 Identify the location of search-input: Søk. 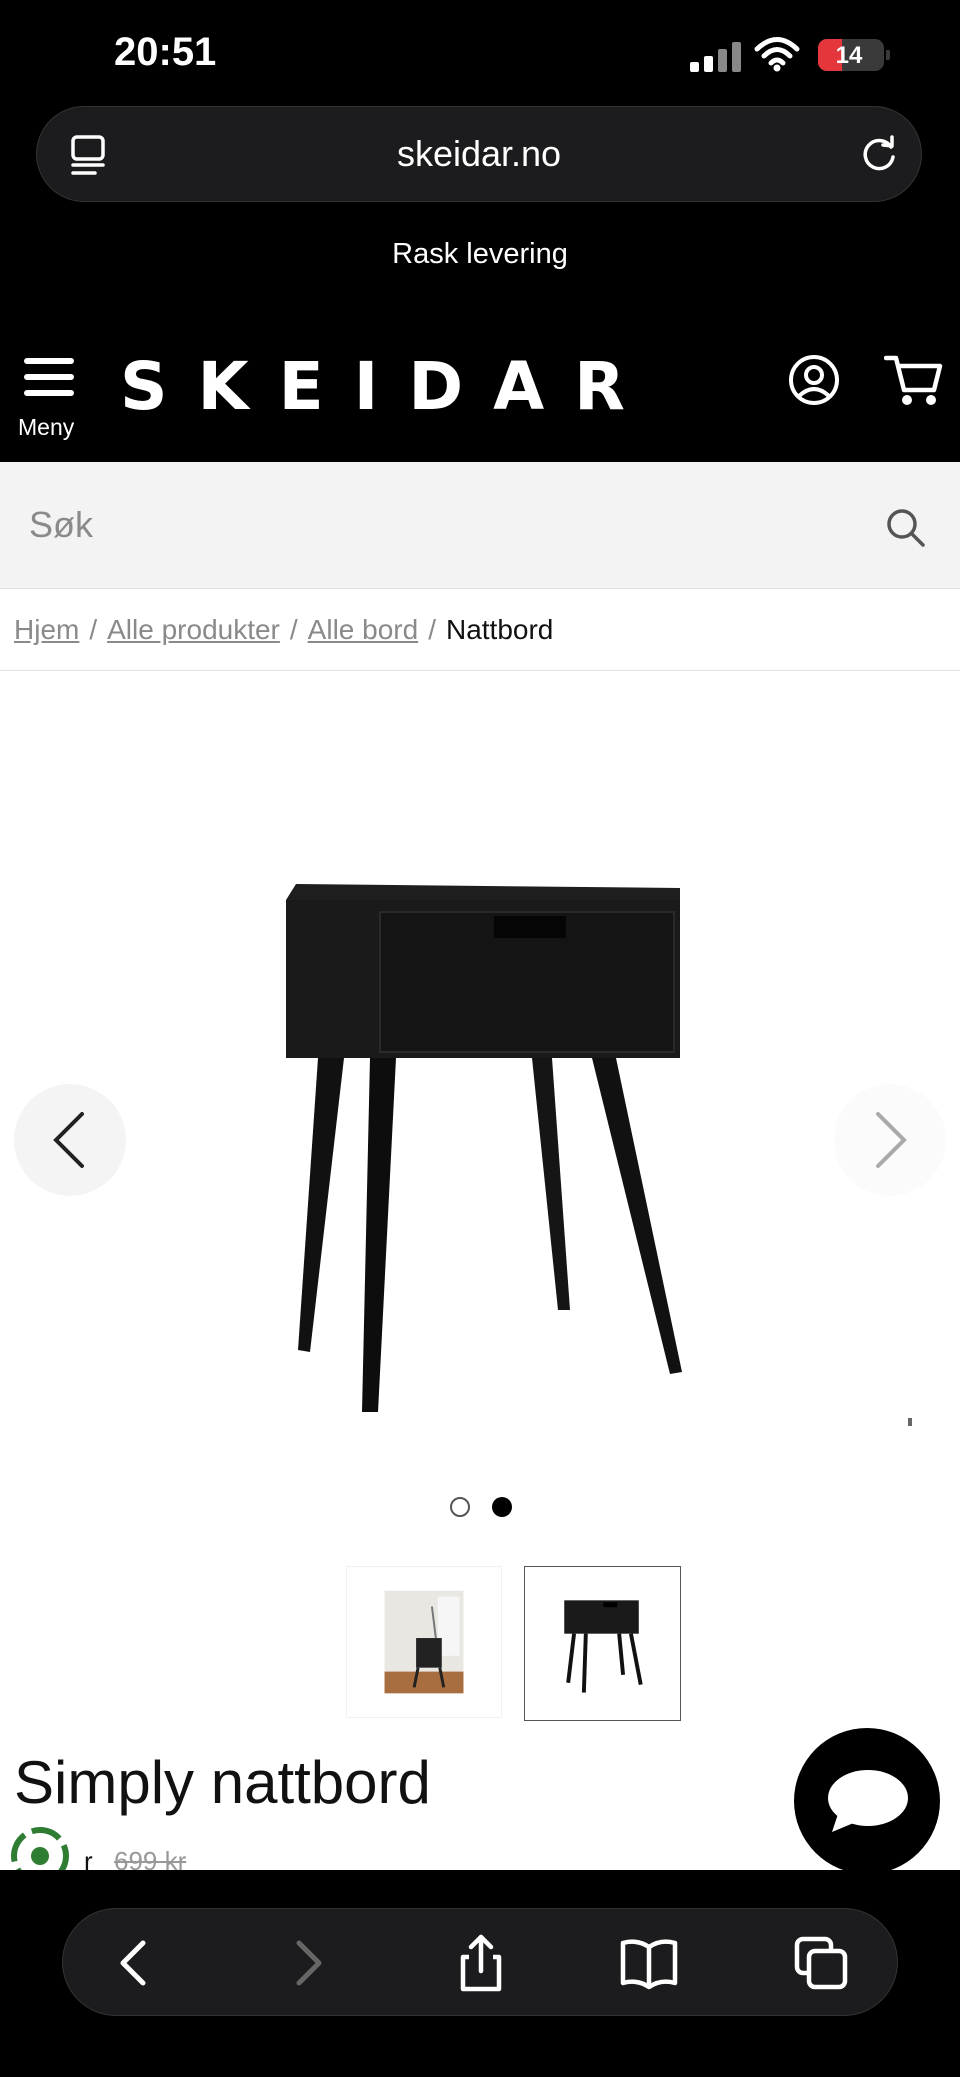
(61, 525).